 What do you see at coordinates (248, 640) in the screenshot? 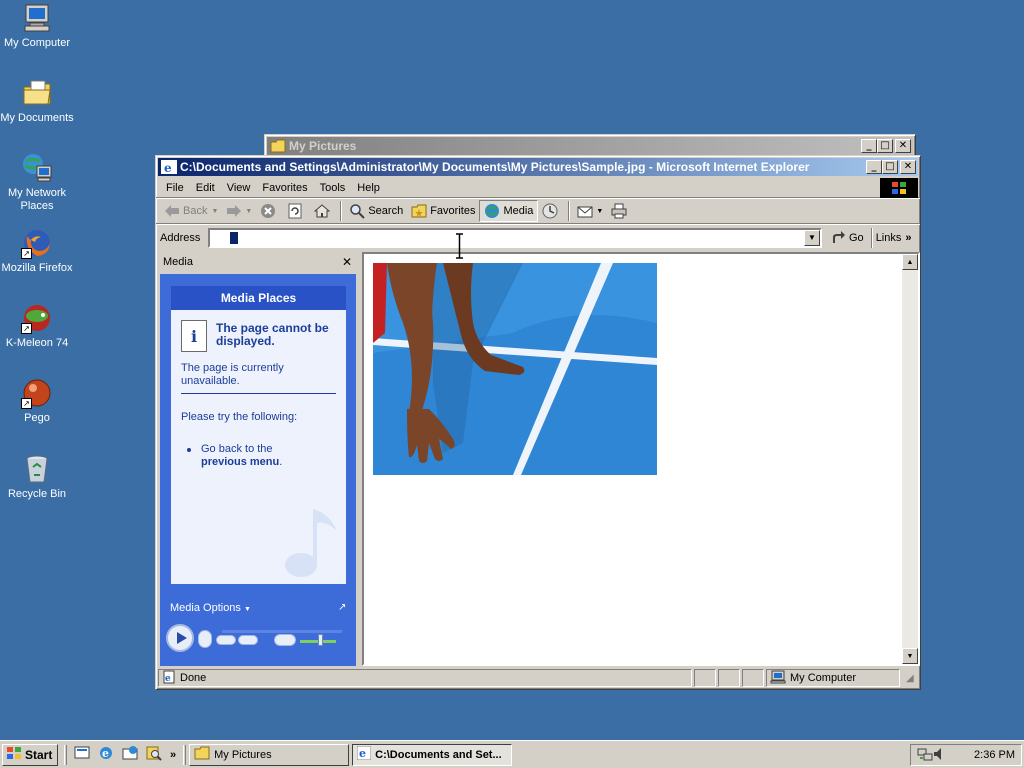
I see `next-track-button` at bounding box center [248, 640].